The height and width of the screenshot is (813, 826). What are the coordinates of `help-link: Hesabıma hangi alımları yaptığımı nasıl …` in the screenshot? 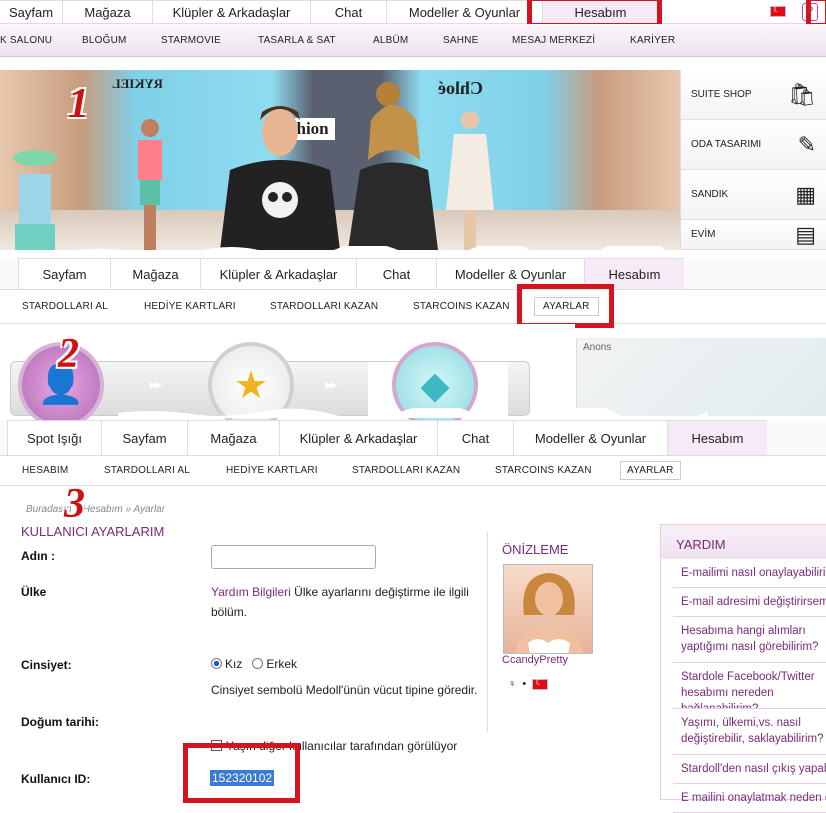 It's located at (749, 640).